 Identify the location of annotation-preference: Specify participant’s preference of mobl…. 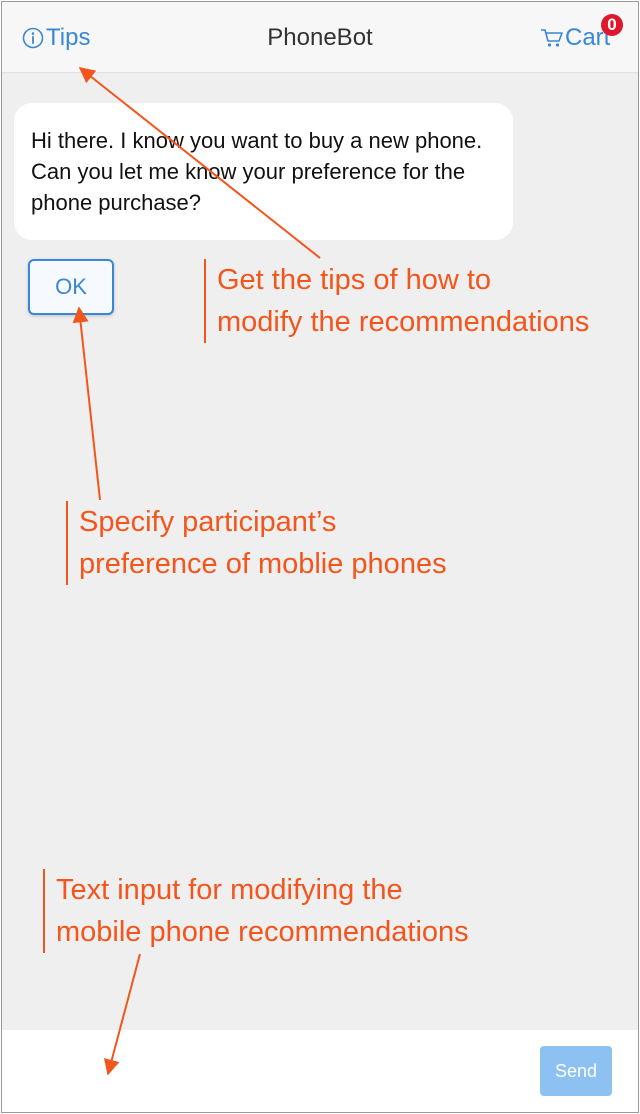
(256, 543).